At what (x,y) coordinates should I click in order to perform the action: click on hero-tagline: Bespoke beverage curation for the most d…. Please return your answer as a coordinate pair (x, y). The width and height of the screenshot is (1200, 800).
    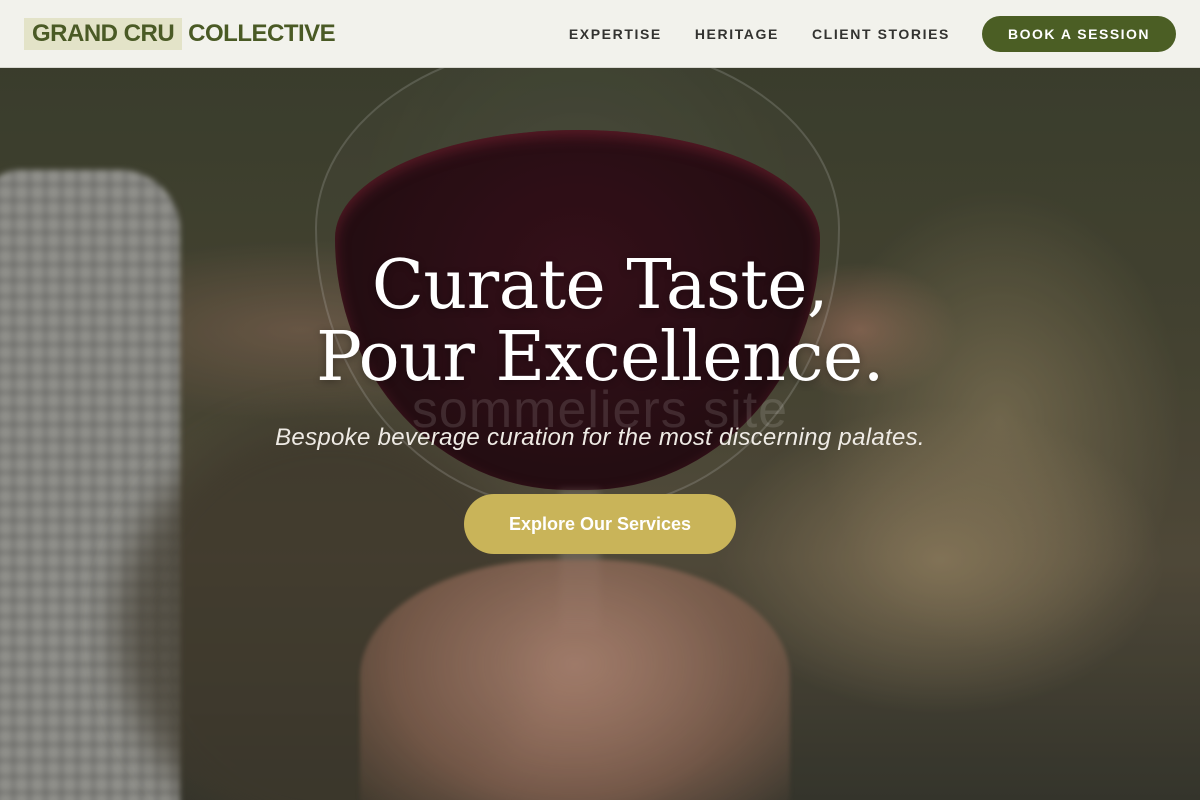
    Looking at the image, I should click on (600, 437).